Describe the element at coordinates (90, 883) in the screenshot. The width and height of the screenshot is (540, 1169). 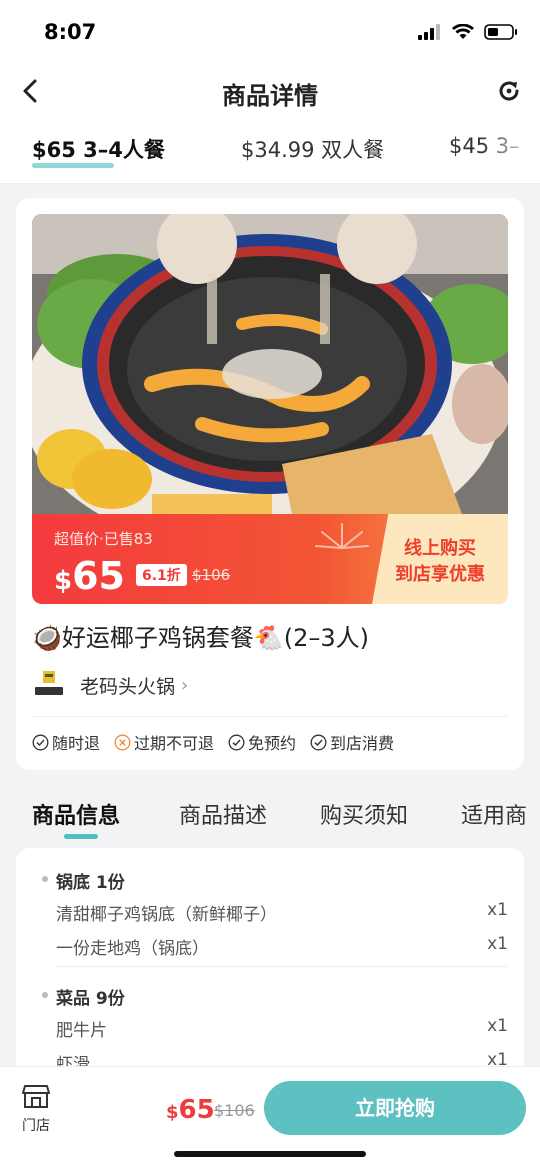
I see `group-title: 锅底 1份` at that location.